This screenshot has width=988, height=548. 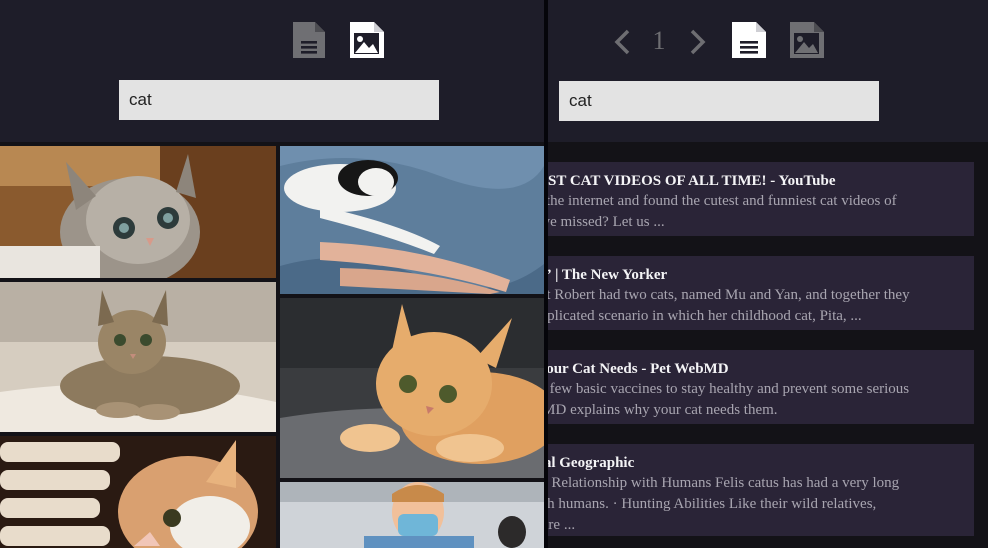 What do you see at coordinates (698, 42) in the screenshot?
I see `chevron-right-icon` at bounding box center [698, 42].